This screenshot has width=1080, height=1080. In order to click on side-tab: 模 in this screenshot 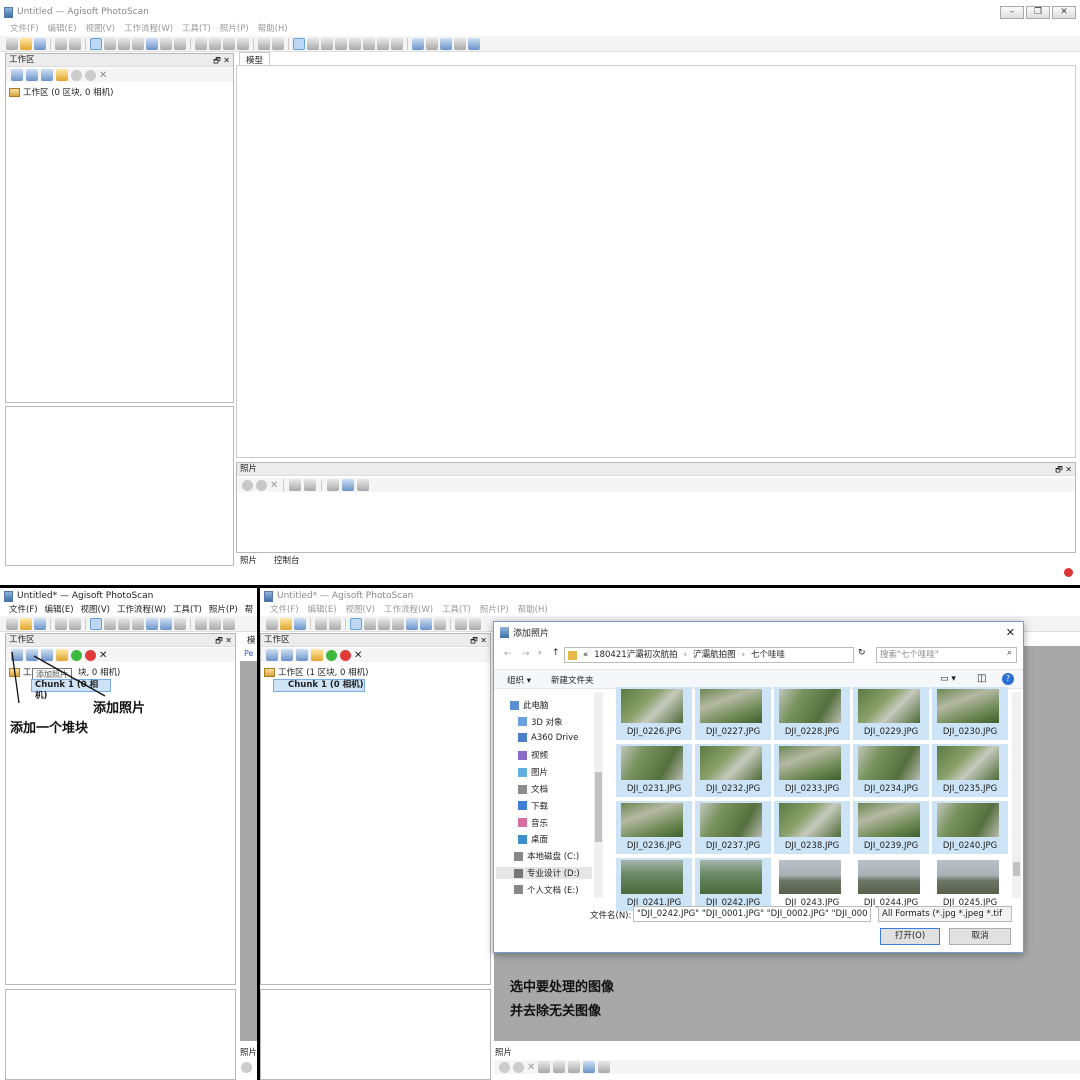, I will do `click(251, 640)`.